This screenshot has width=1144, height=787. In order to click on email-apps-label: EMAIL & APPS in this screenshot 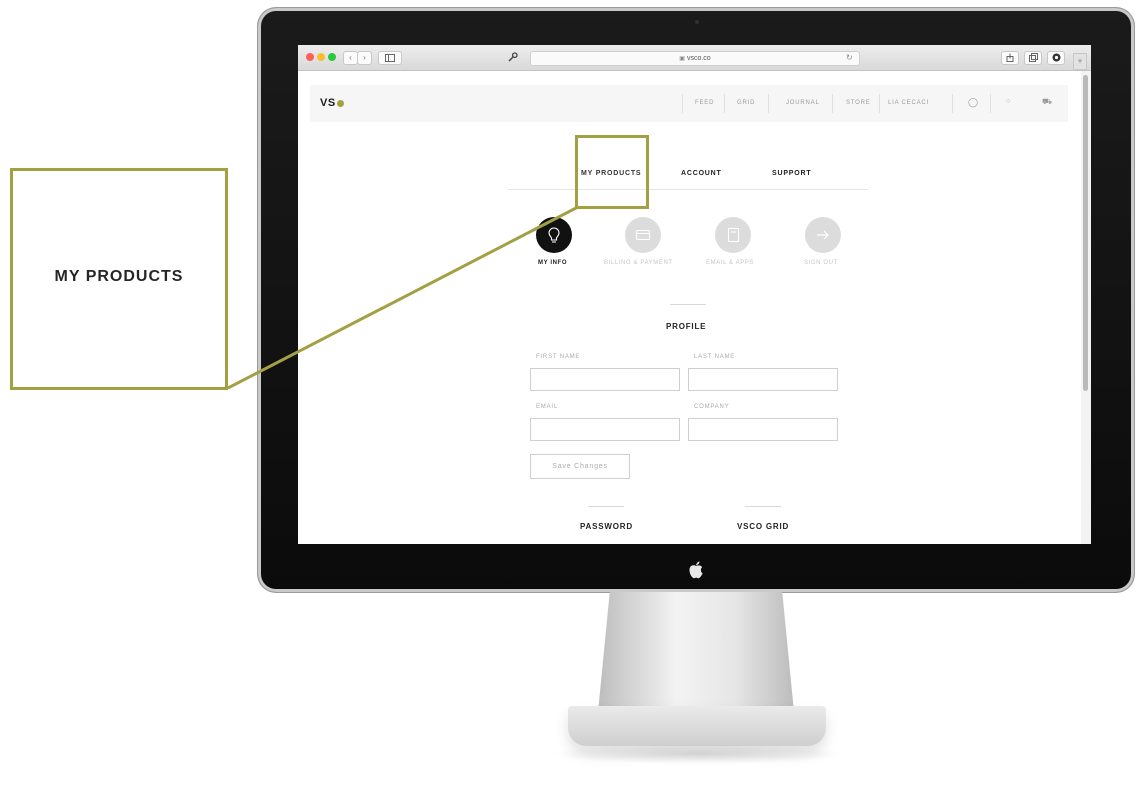, I will do `click(730, 263)`.